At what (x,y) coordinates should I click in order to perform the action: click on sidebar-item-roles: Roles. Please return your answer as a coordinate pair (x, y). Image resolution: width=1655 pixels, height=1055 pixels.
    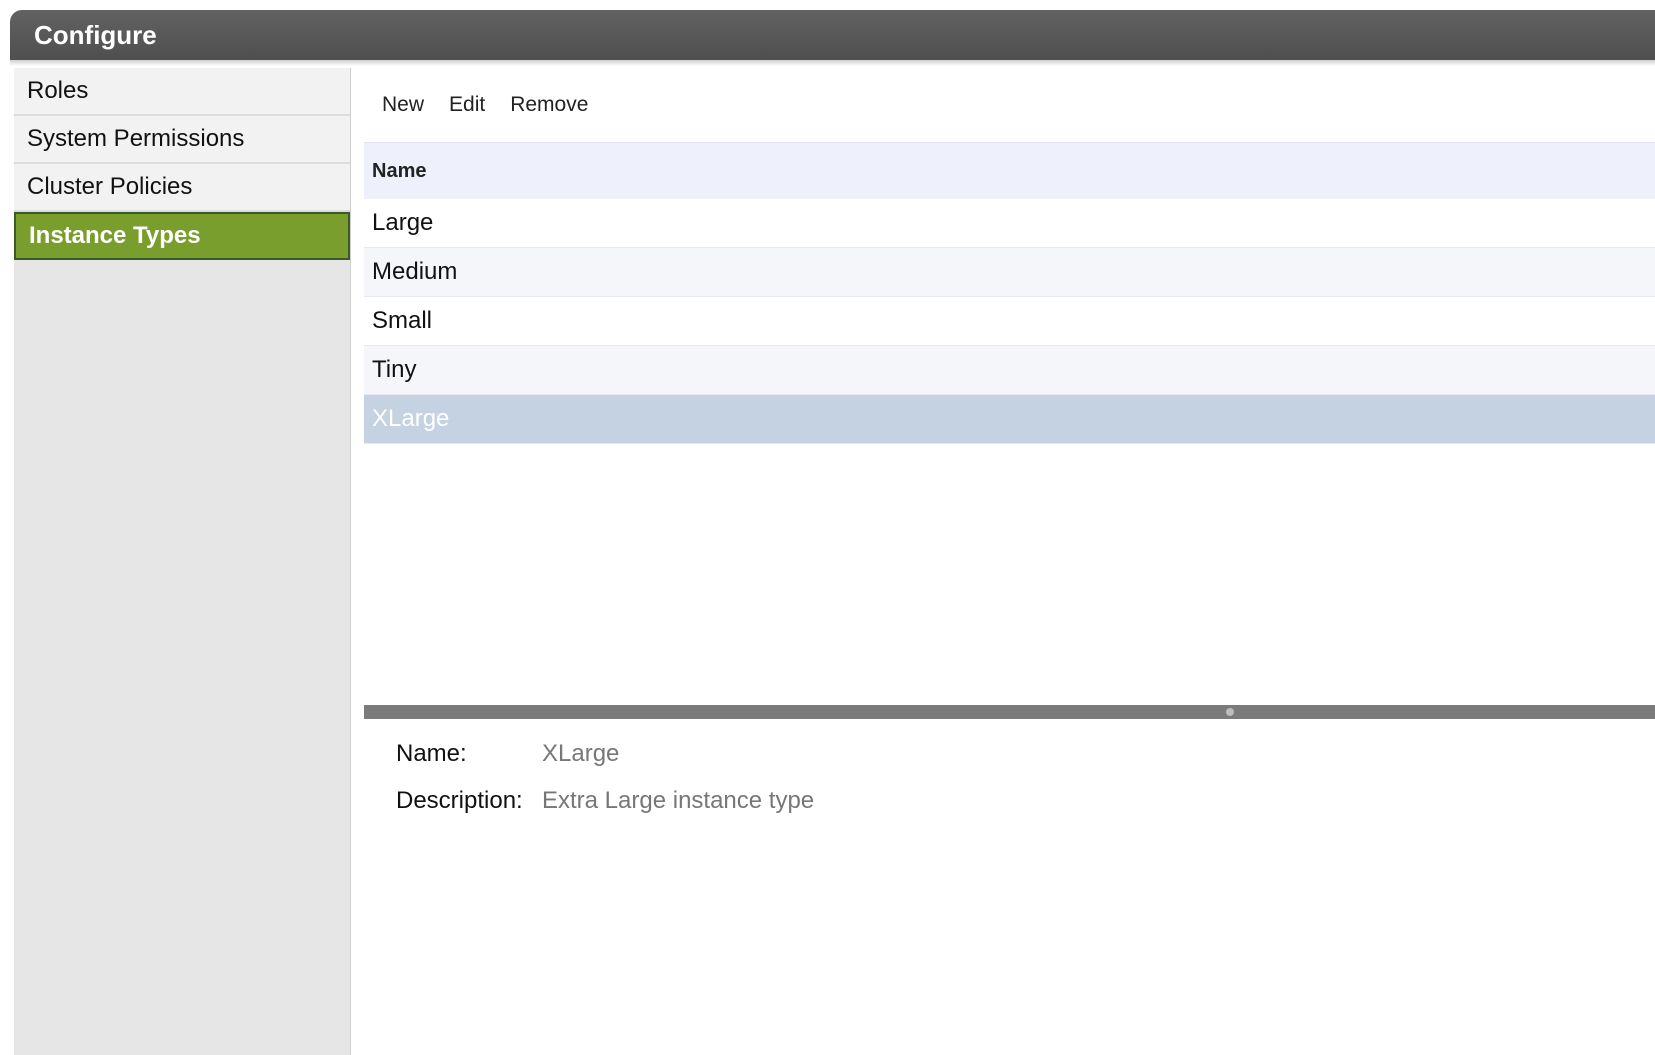
    Looking at the image, I should click on (182, 92).